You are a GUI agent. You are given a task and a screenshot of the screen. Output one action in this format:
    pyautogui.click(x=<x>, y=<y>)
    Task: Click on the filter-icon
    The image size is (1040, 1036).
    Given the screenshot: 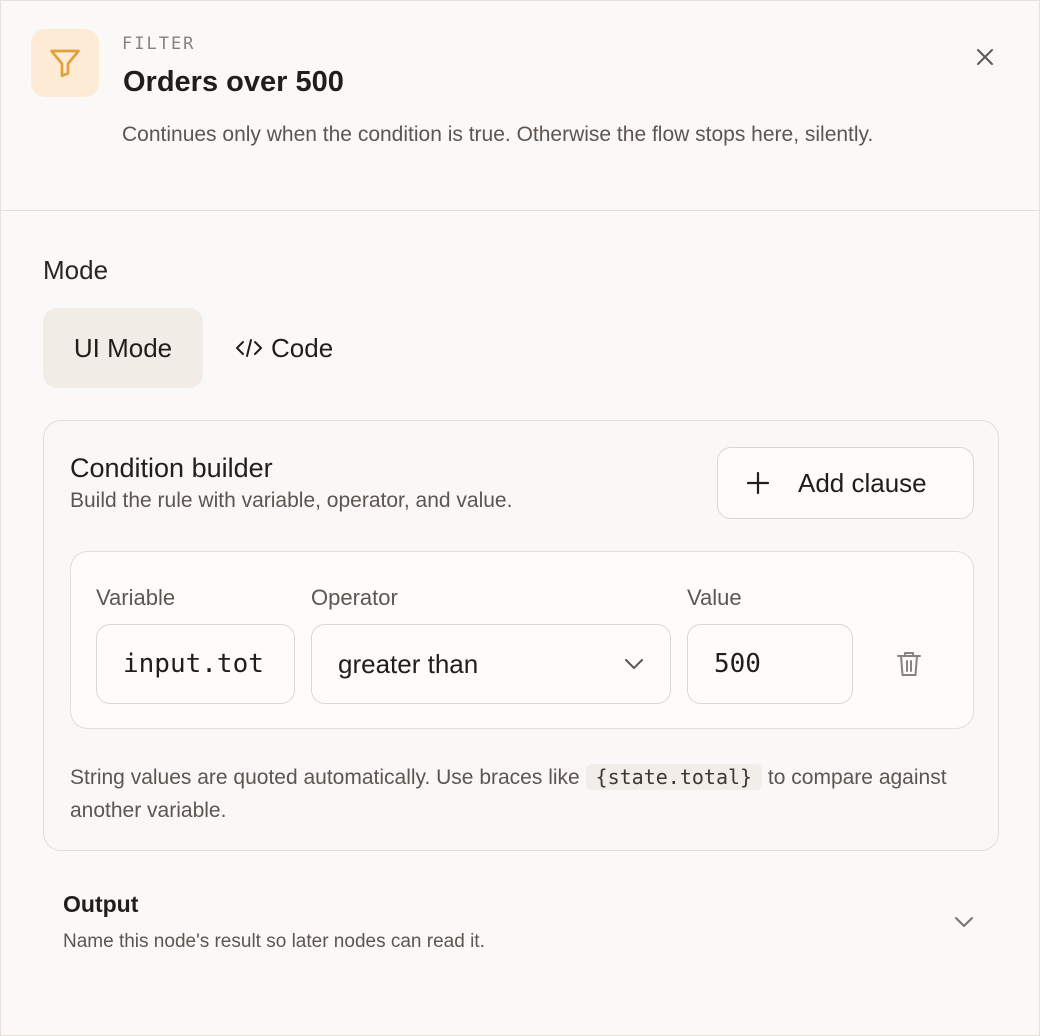 What is the action you would take?
    pyautogui.click(x=65, y=63)
    